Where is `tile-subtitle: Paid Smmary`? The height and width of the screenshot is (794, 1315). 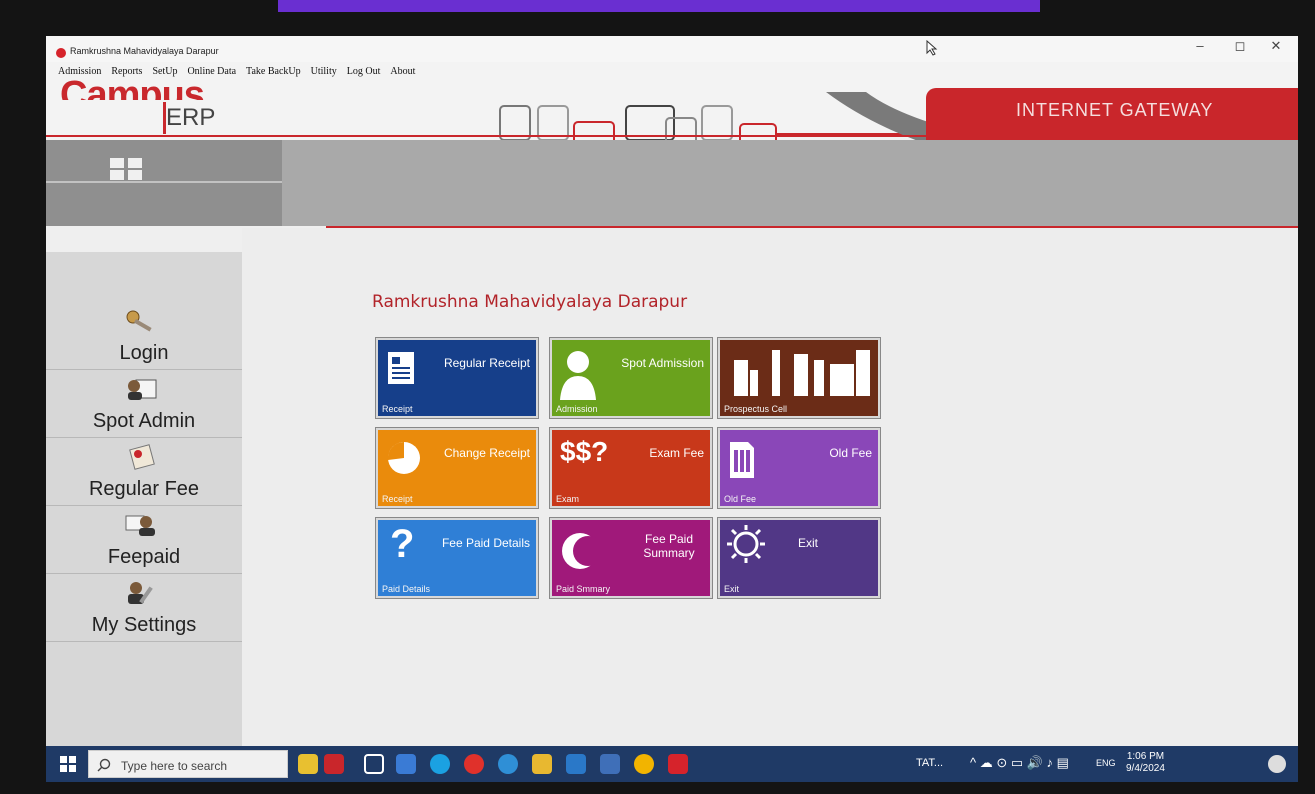 tile-subtitle: Paid Smmary is located at coordinates (583, 589).